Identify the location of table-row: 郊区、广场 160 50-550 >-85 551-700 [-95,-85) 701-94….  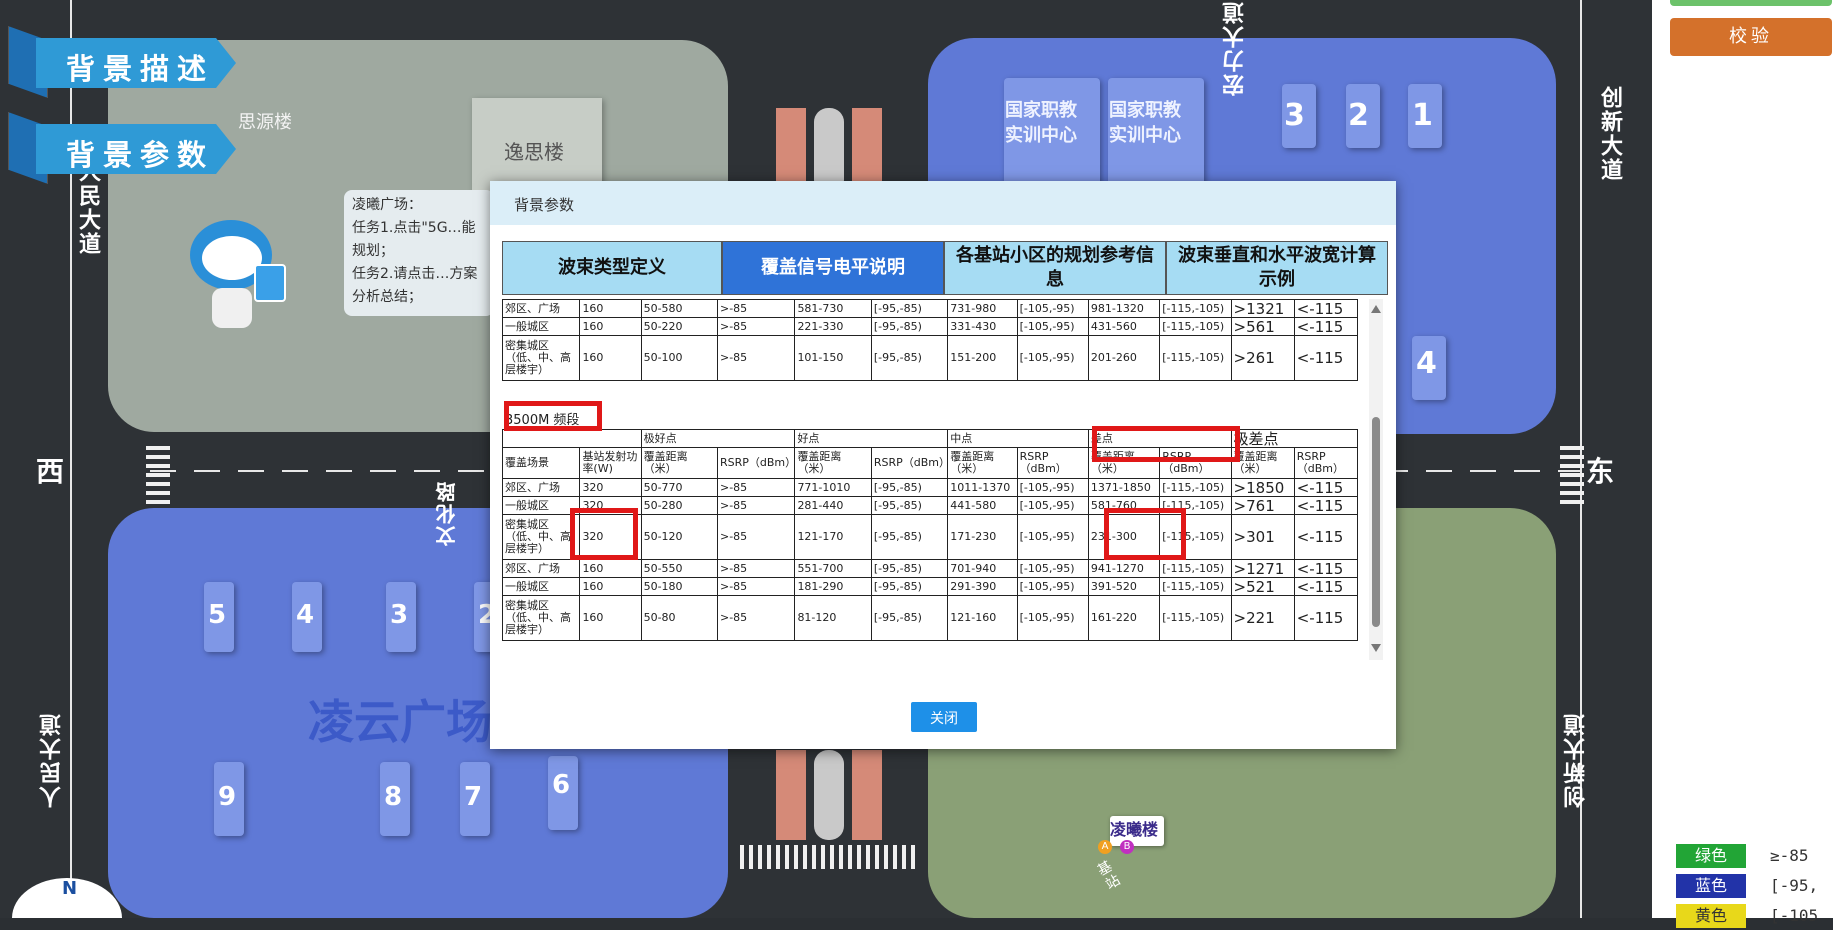
(930, 568).